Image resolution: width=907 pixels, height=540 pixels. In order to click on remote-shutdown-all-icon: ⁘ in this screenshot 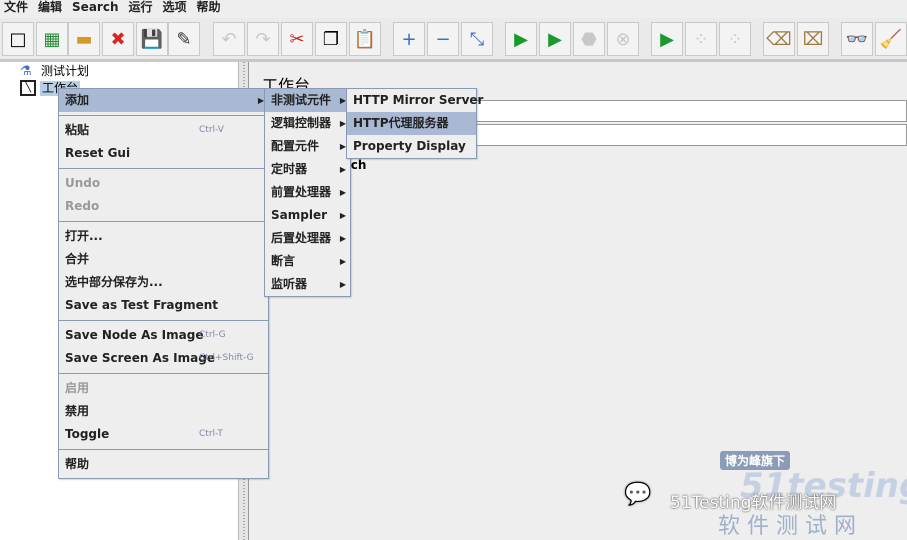, I will do `click(735, 39)`.